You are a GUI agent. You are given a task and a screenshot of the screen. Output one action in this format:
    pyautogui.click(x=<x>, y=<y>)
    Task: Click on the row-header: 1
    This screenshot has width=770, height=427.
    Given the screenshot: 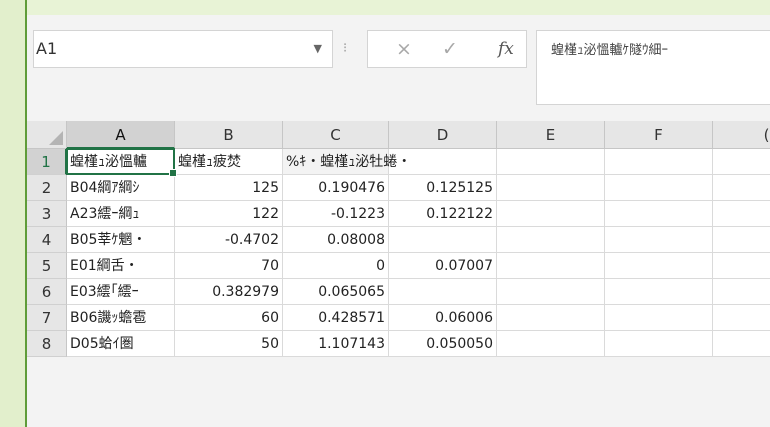 What is the action you would take?
    pyautogui.click(x=47, y=162)
    